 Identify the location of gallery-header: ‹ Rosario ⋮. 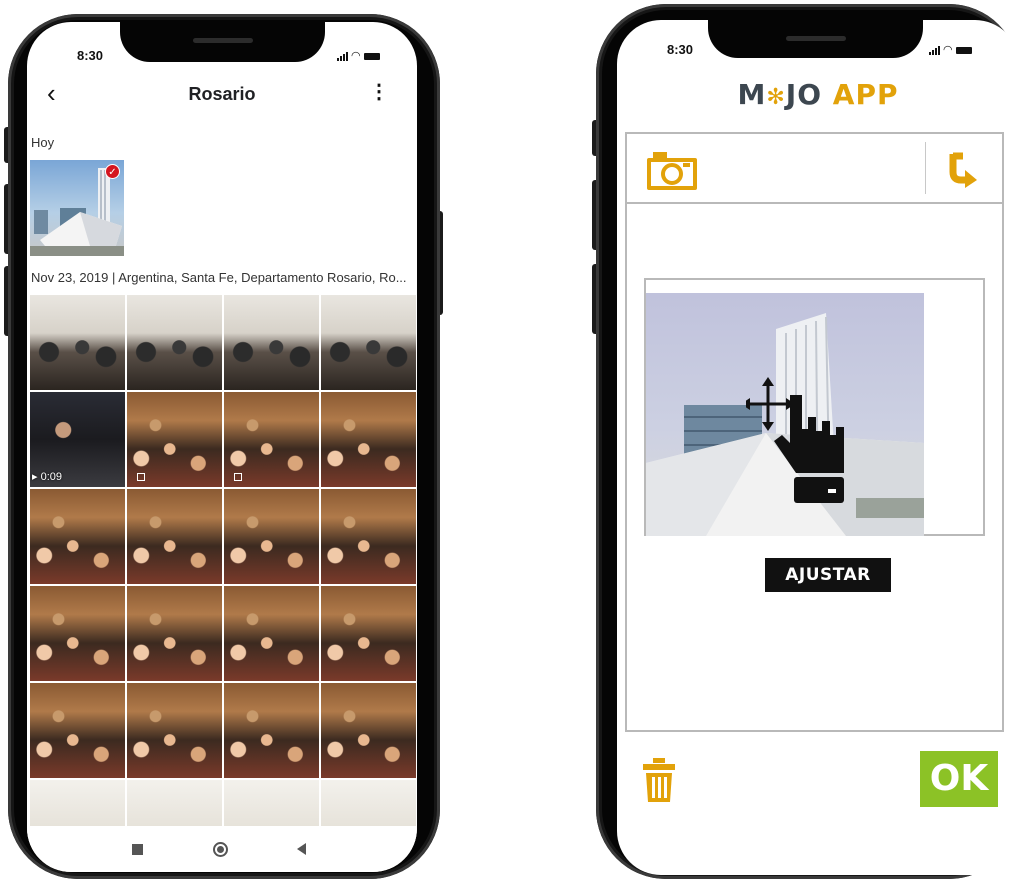
(222, 95).